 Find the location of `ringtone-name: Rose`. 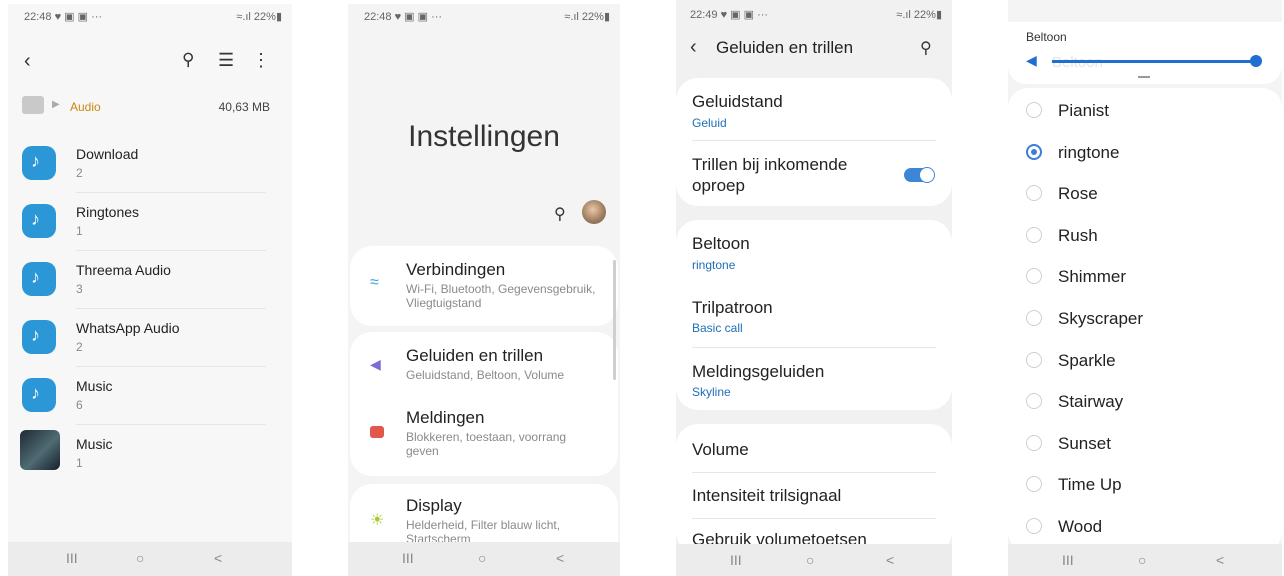

ringtone-name: Rose is located at coordinates (1078, 194).